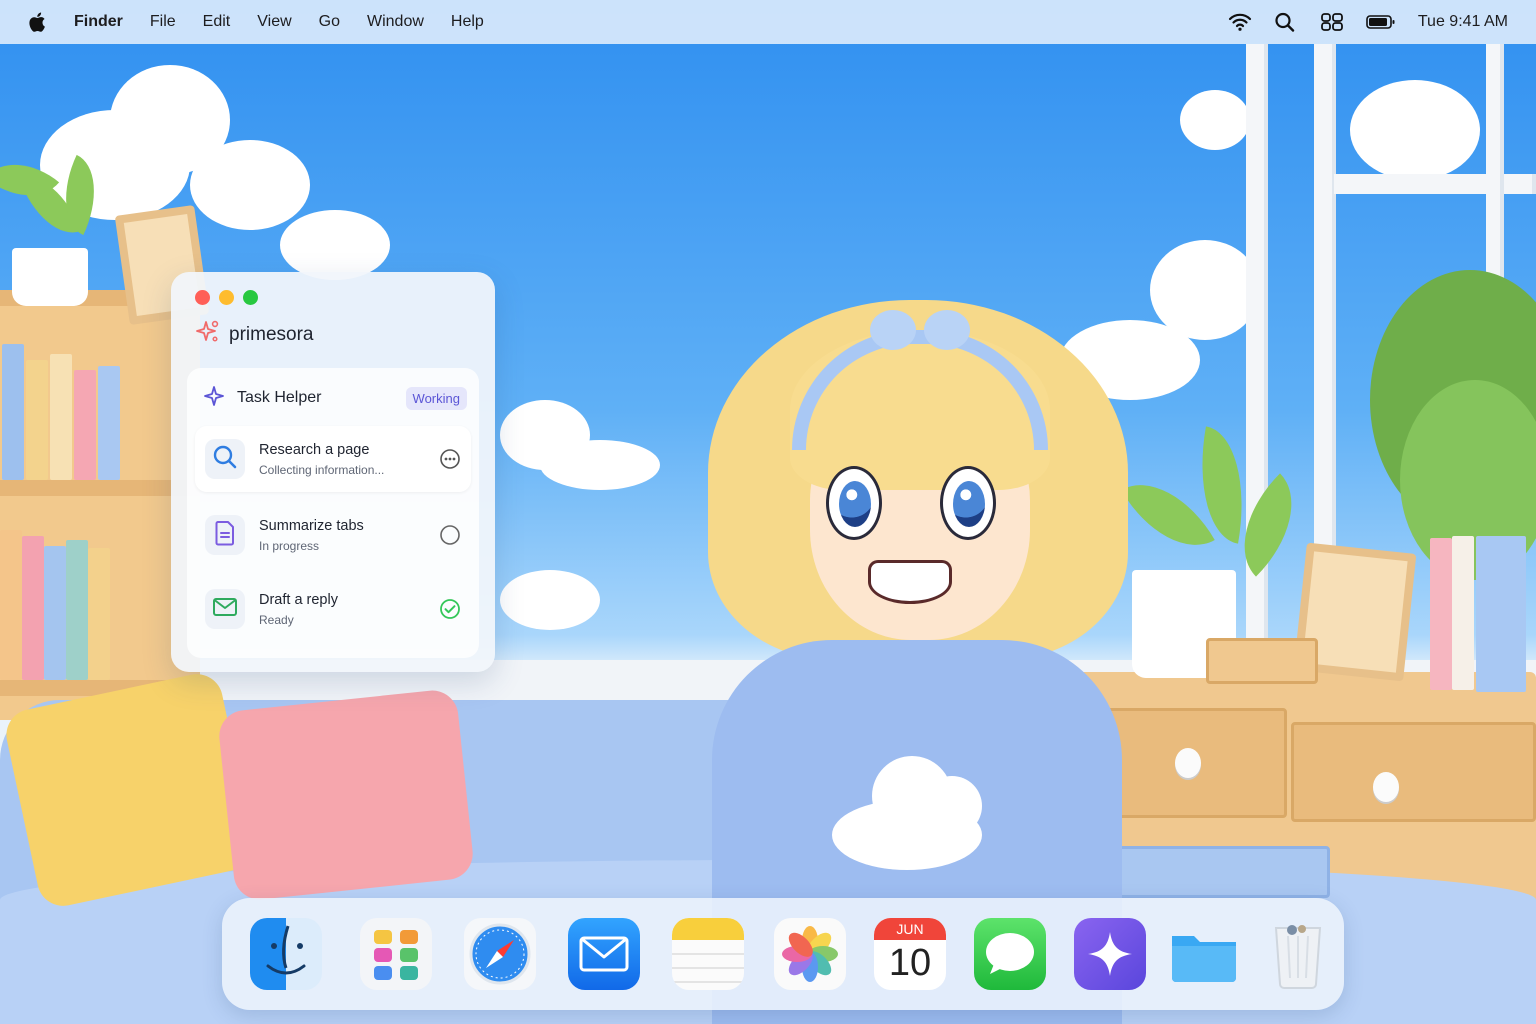 The width and height of the screenshot is (1536, 1024). I want to click on bookshelf, so click(100, 505).